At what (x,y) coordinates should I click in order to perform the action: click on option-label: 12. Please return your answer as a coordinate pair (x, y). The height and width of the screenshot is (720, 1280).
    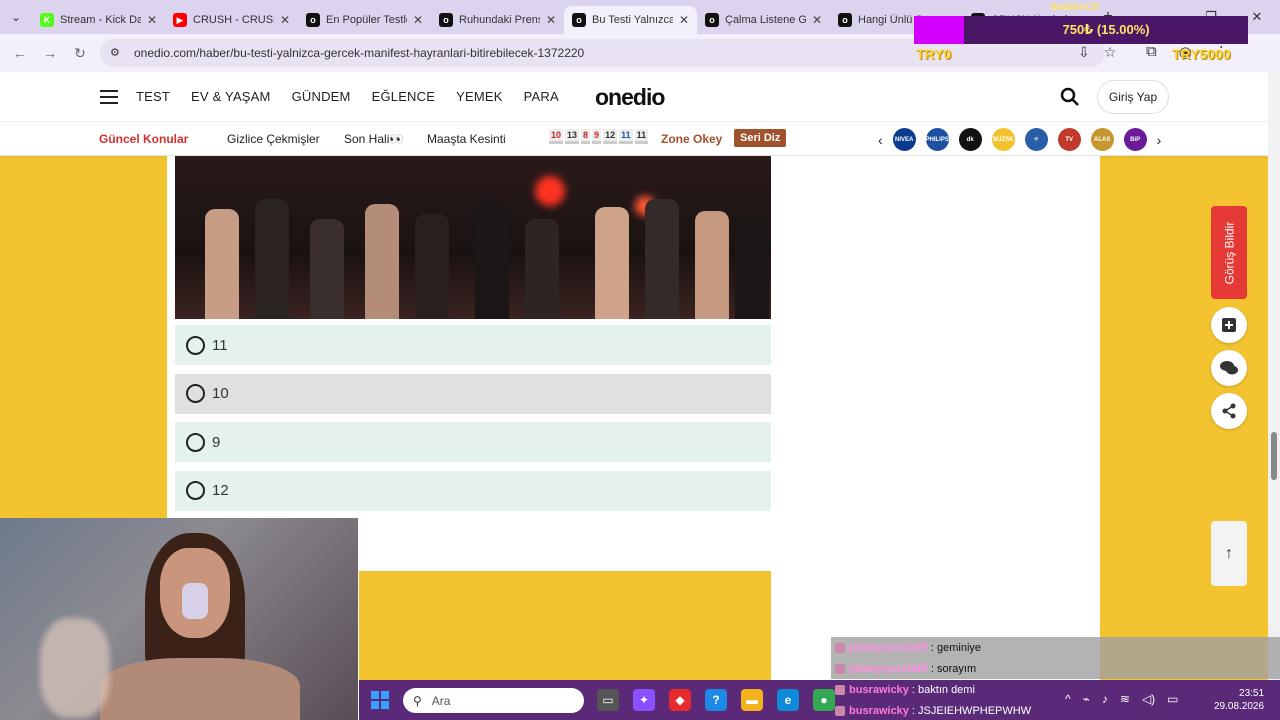
    Looking at the image, I should click on (220, 490).